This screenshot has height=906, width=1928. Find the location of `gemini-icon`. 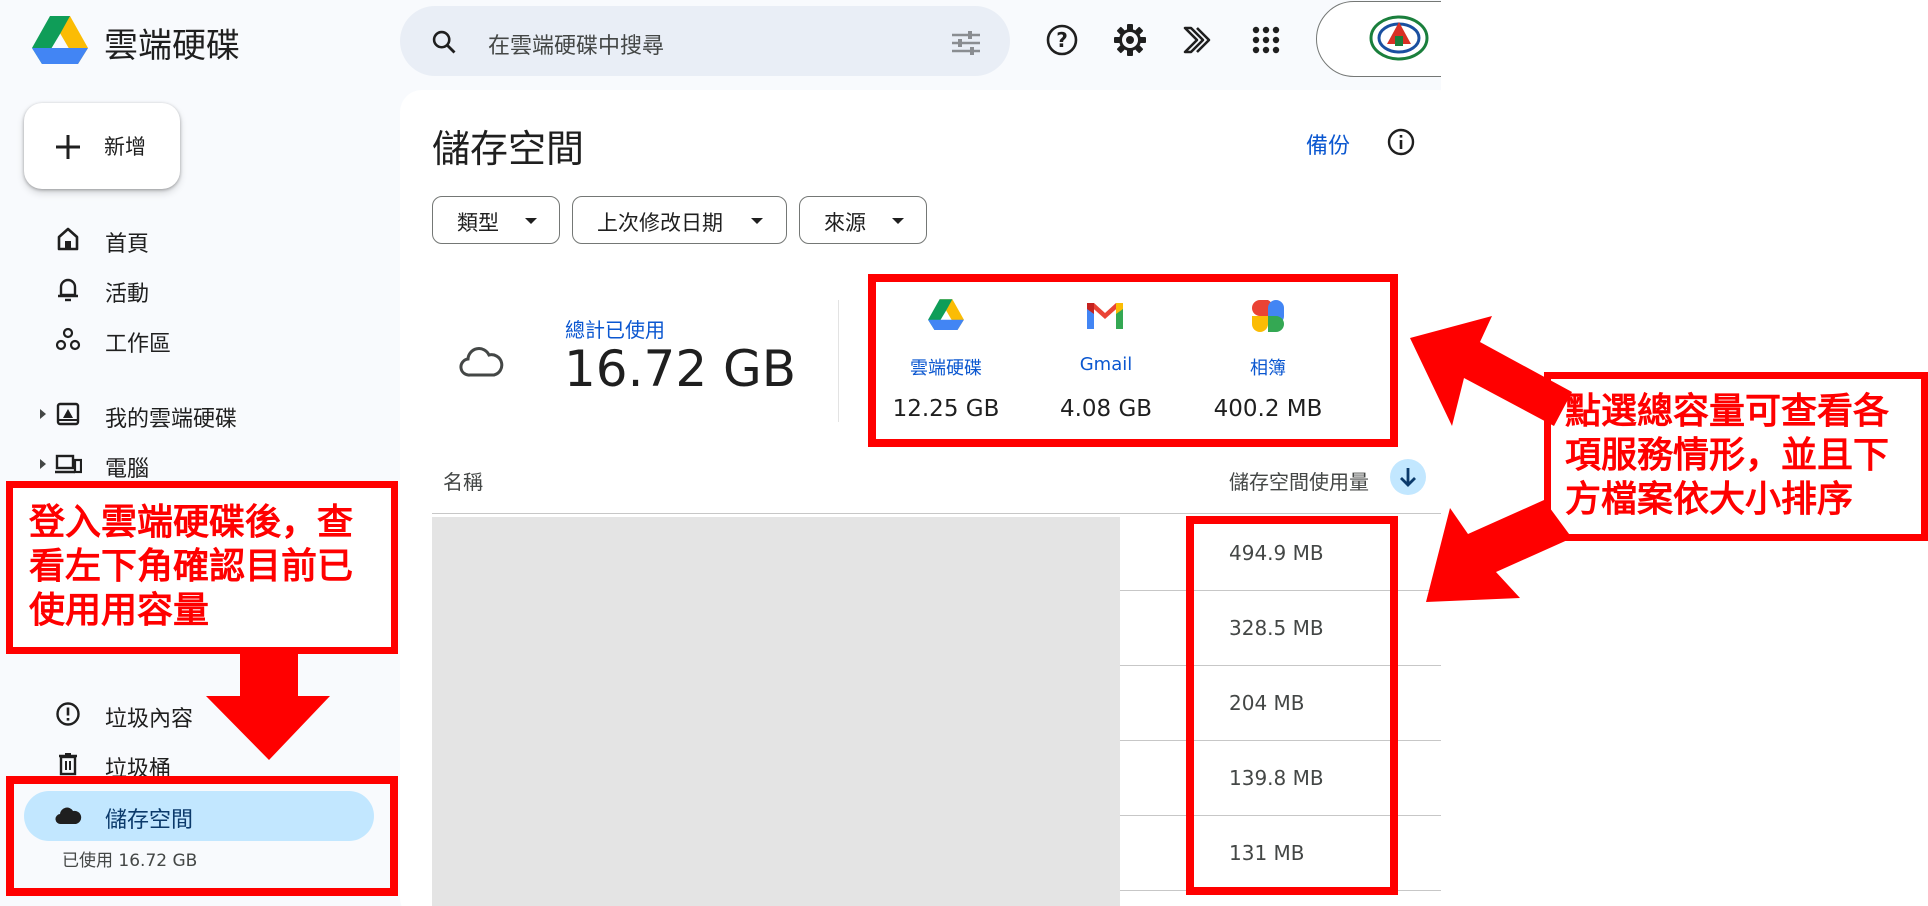

gemini-icon is located at coordinates (1199, 40).